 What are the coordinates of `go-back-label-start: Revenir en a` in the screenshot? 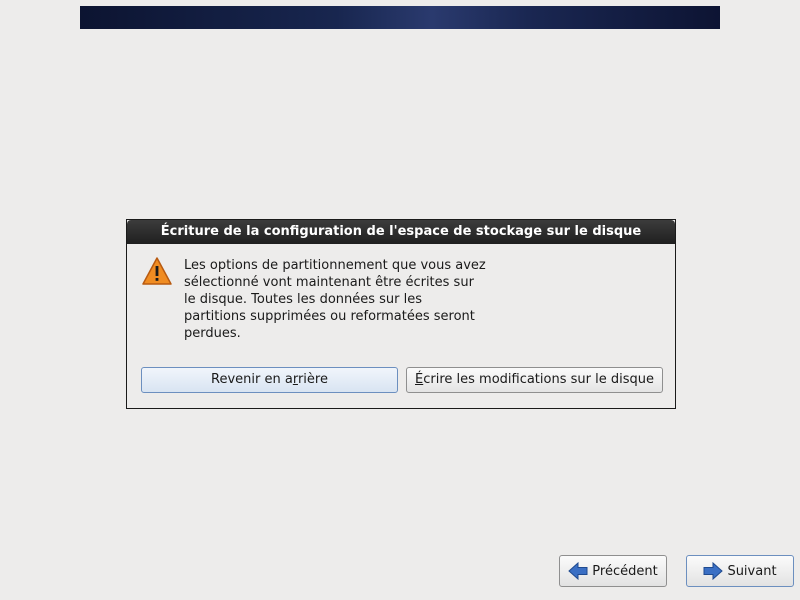 It's located at (252, 379).